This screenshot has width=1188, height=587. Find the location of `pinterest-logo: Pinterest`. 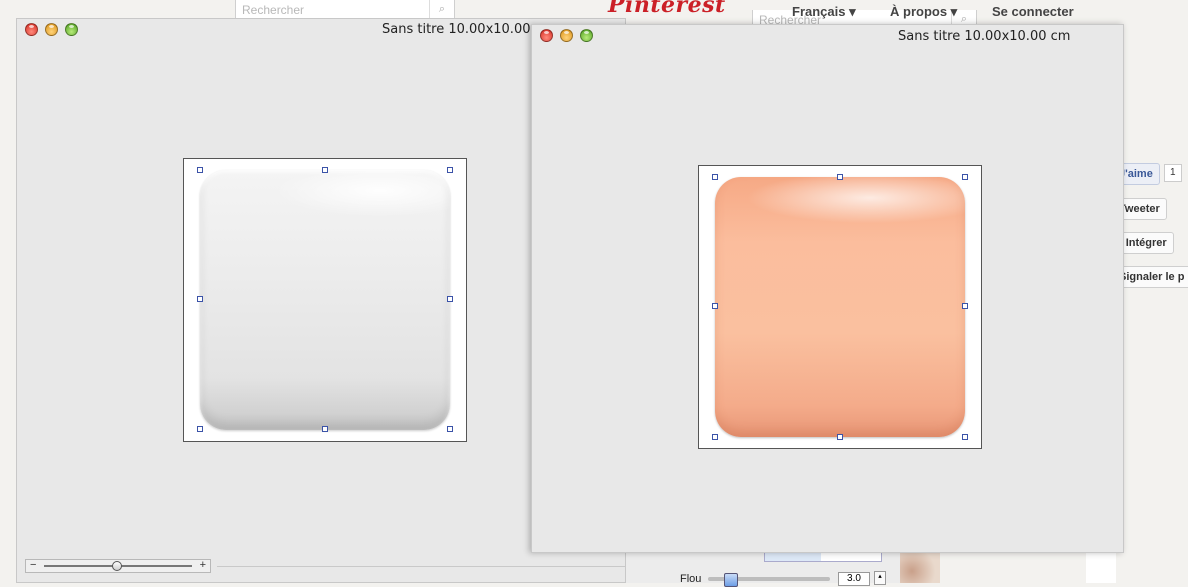

pinterest-logo: Pinterest is located at coordinates (667, 9).